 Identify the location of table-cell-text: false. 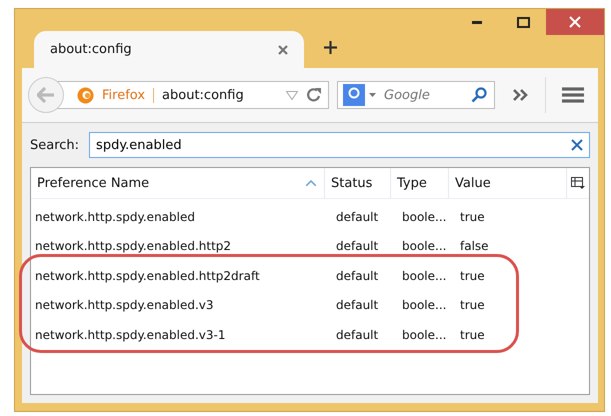
(474, 246).